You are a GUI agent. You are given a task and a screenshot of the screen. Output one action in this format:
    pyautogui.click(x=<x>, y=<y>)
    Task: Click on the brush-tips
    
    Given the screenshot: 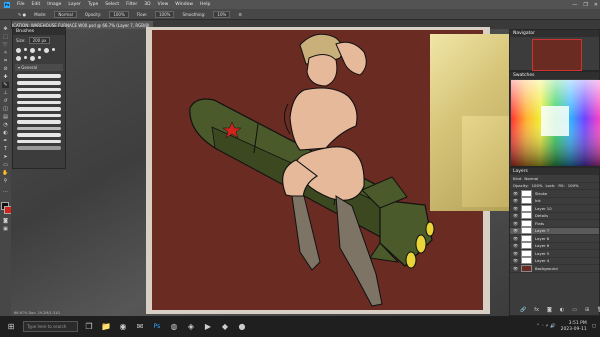 What is the action you would take?
    pyautogui.click(x=39, y=54)
    